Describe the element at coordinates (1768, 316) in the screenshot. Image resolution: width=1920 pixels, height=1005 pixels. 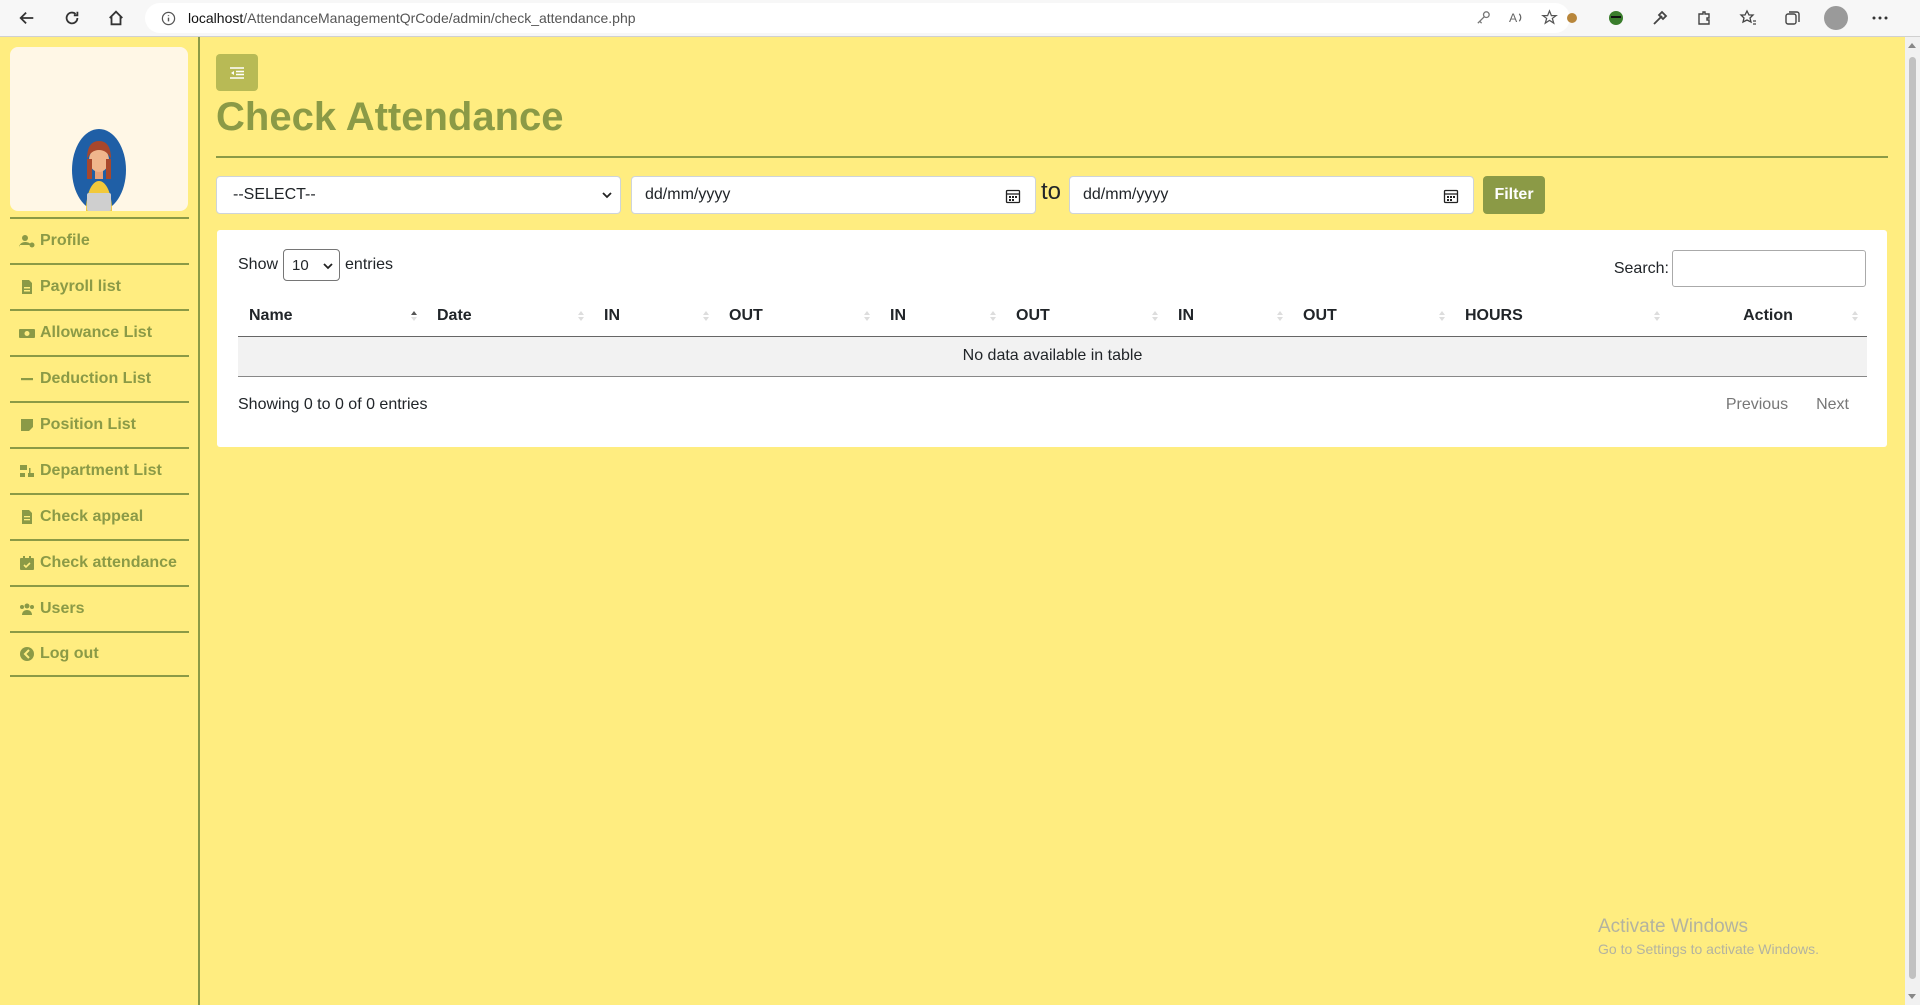
I see `column-header-action: Action` at that location.